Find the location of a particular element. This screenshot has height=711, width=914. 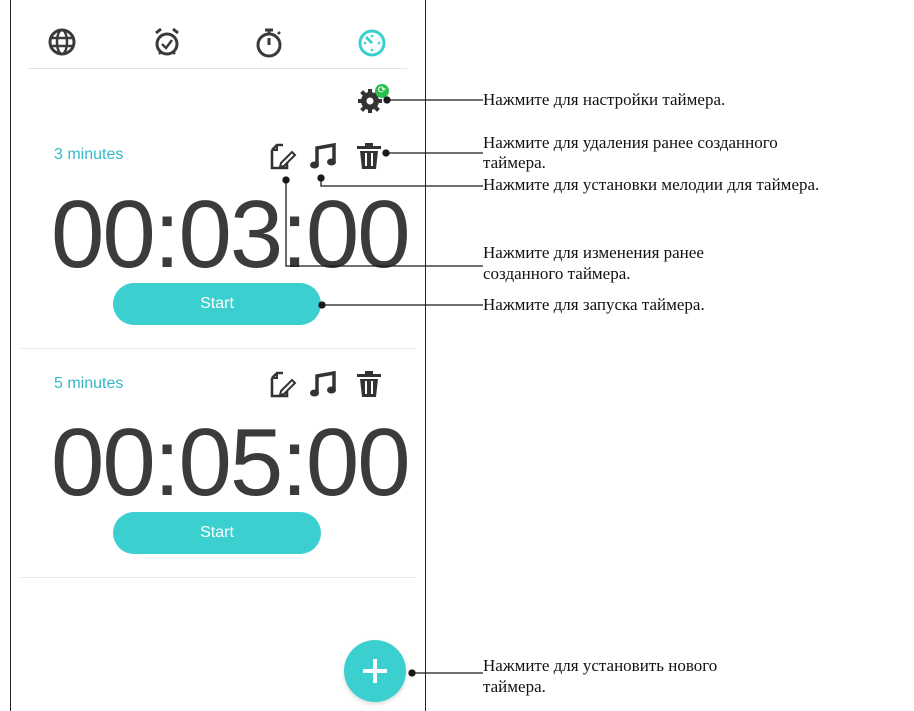

timer-1-start-button: Start is located at coordinates (217, 304).